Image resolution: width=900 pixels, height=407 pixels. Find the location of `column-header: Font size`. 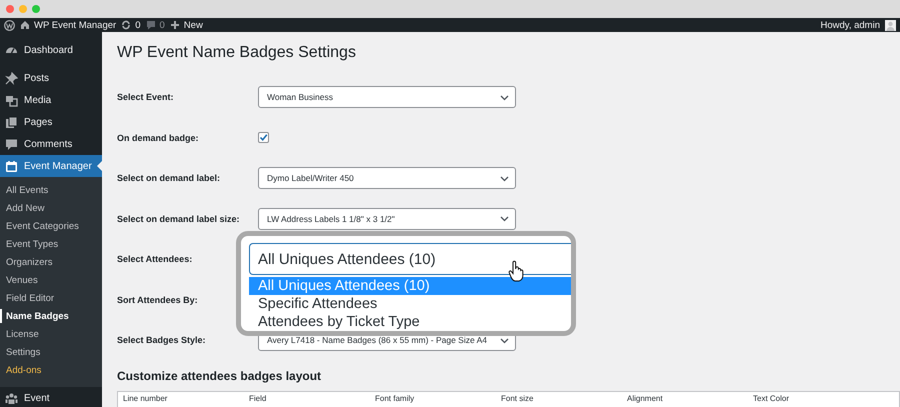

column-header: Font size is located at coordinates (517, 398).